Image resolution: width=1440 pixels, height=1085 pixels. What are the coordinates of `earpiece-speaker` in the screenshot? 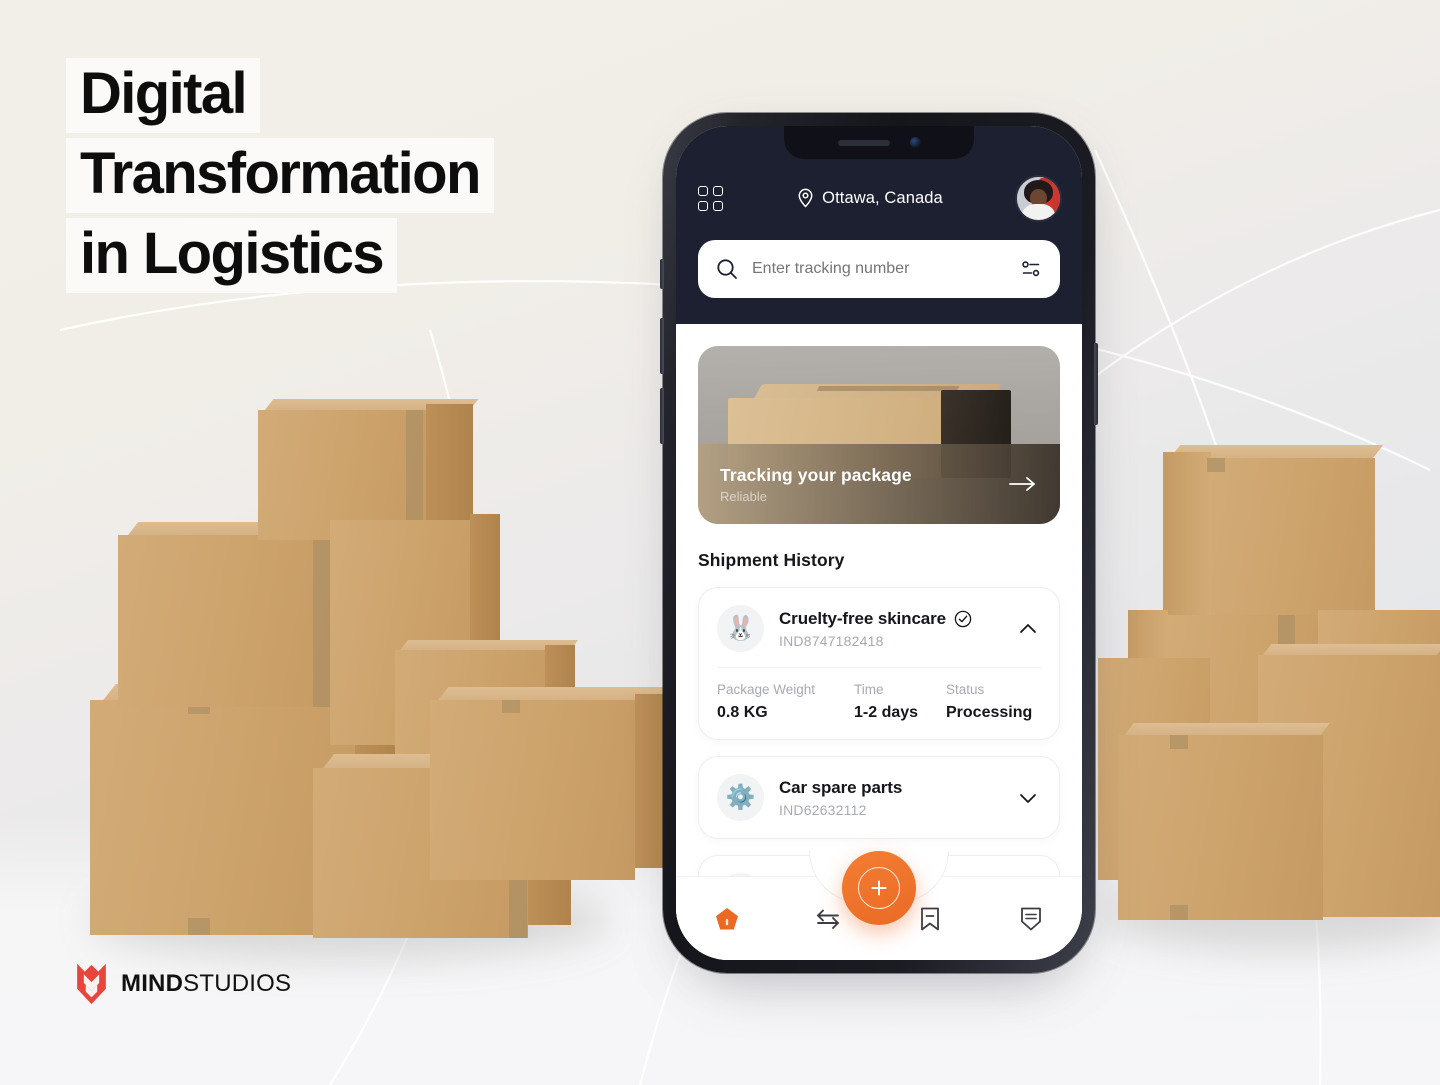 It's located at (863, 142).